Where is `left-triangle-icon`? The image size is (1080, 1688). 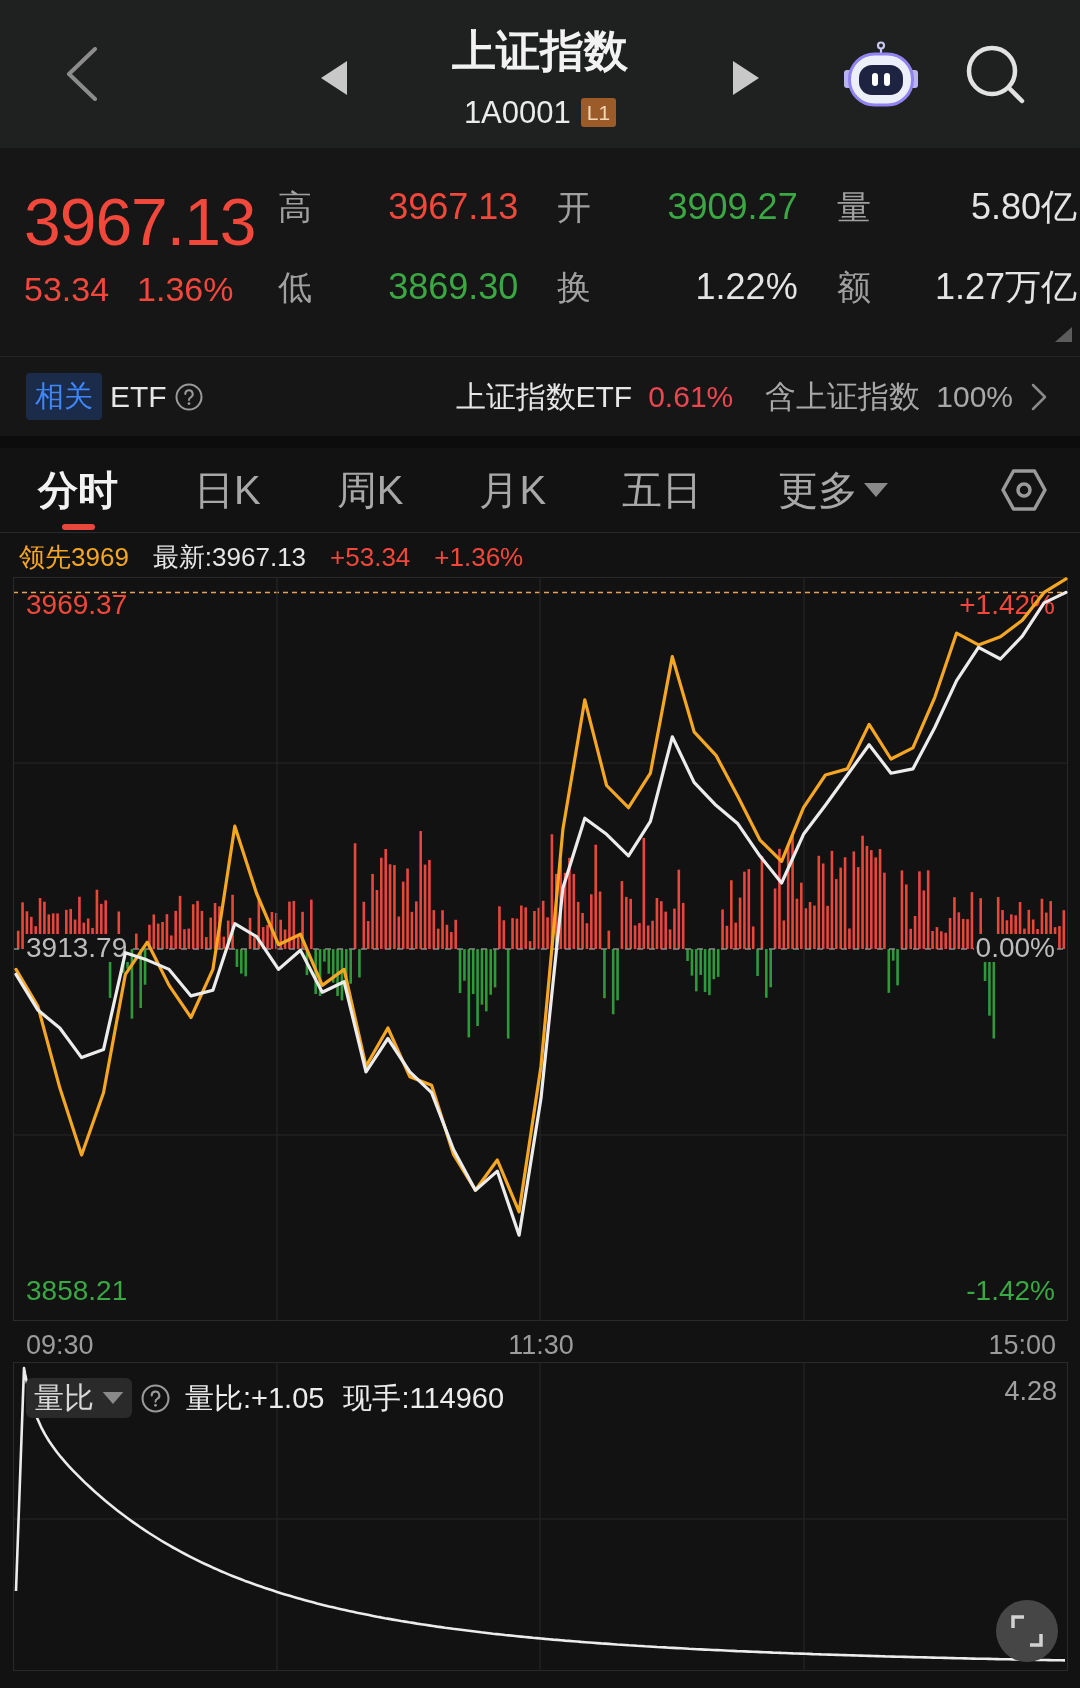
left-triangle-icon is located at coordinates (334, 78).